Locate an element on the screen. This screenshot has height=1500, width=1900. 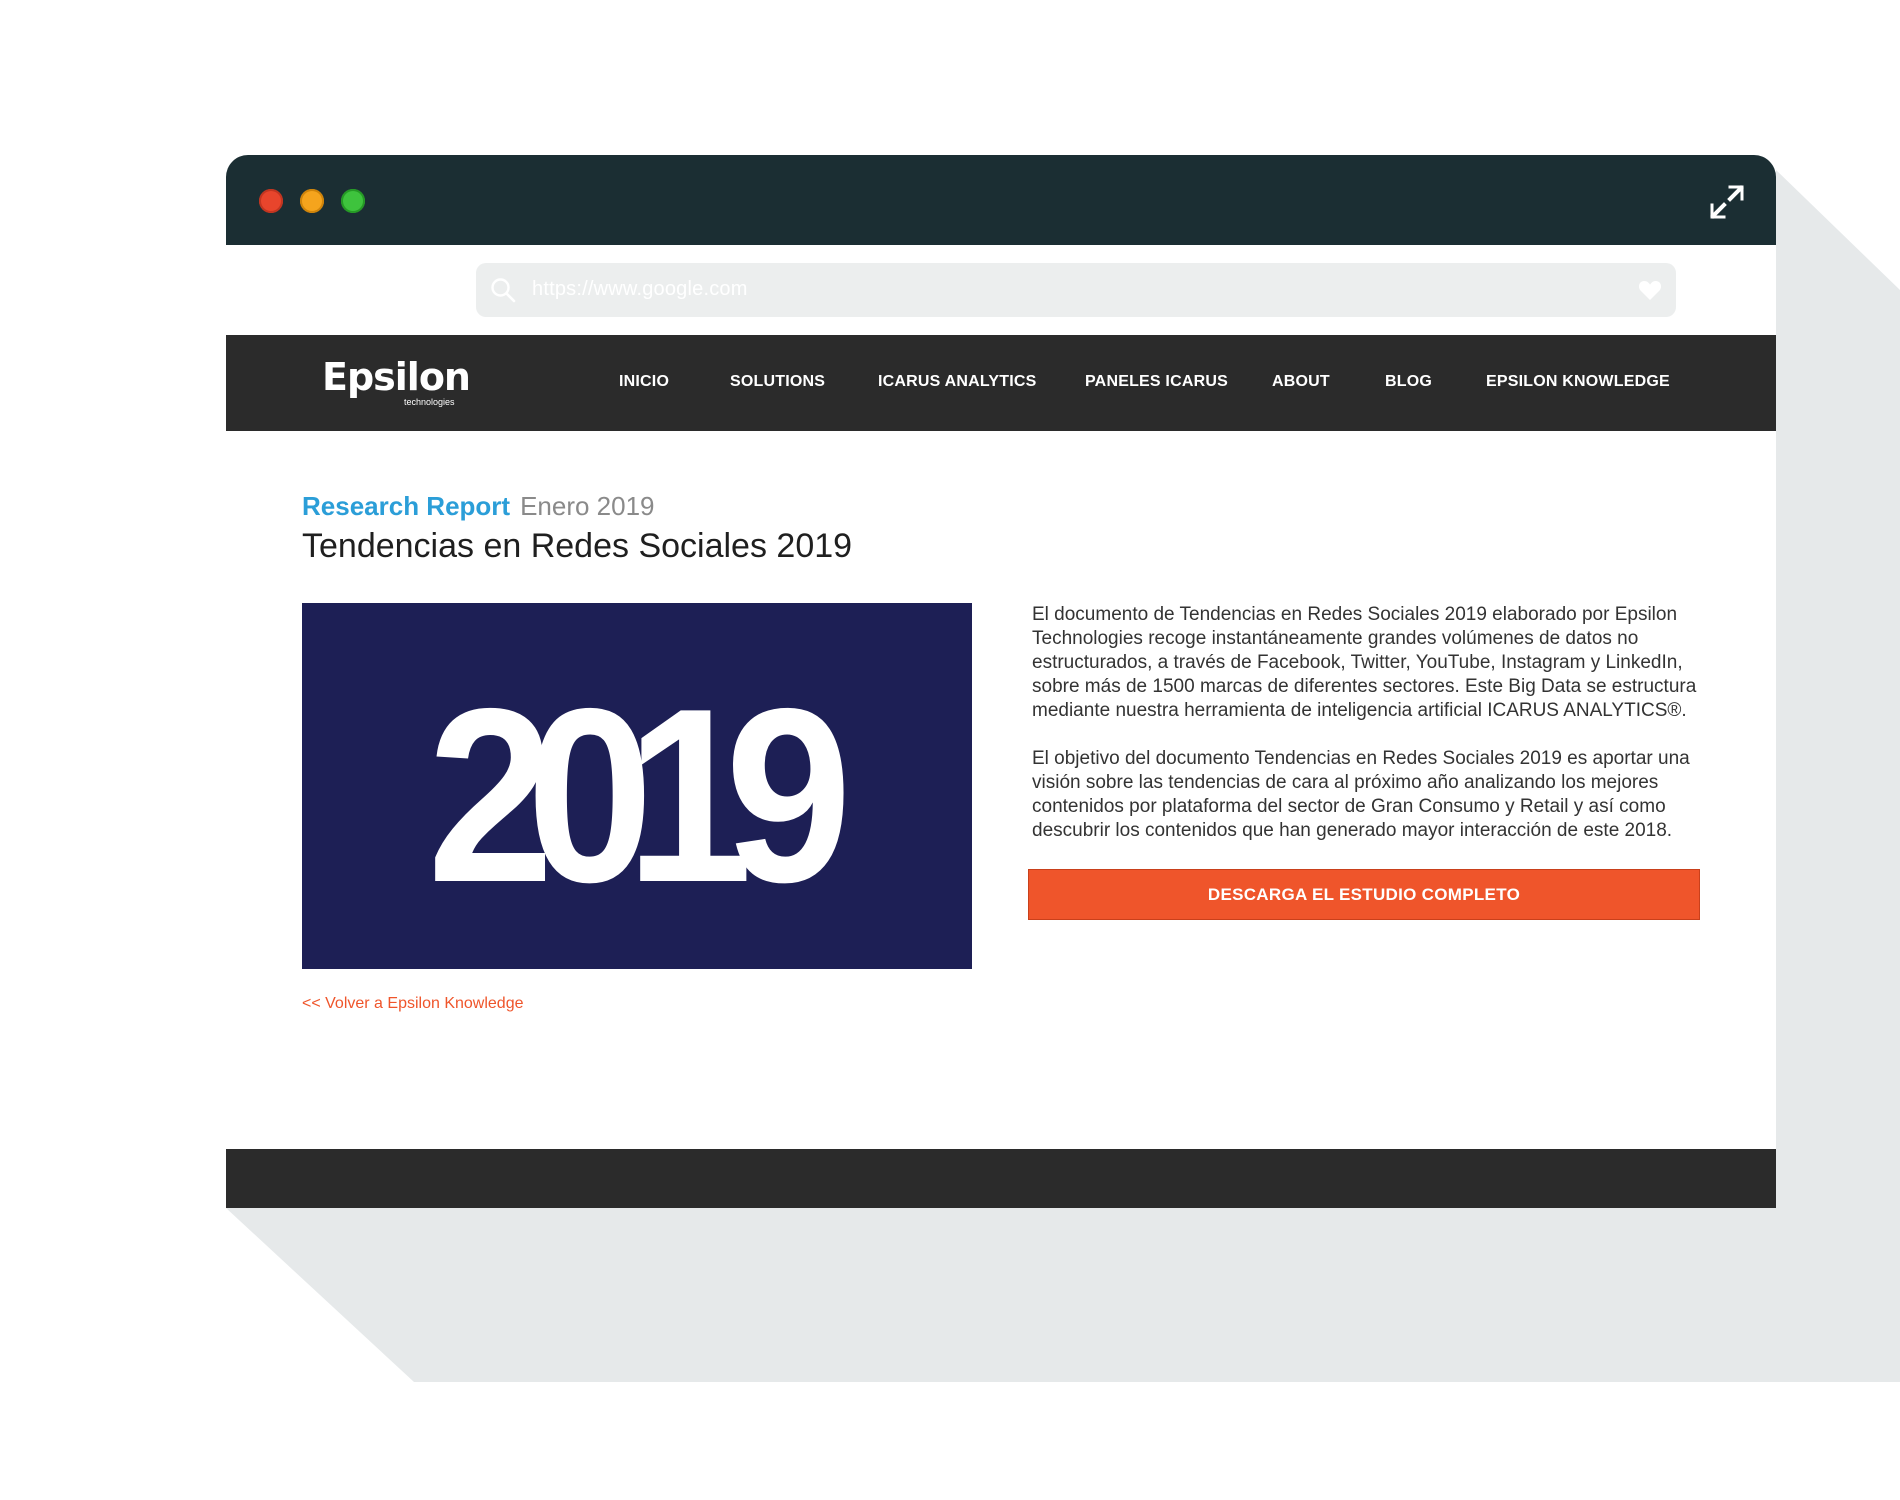
article-eyebrow: Research Report Enero 2019 is located at coordinates (478, 506).